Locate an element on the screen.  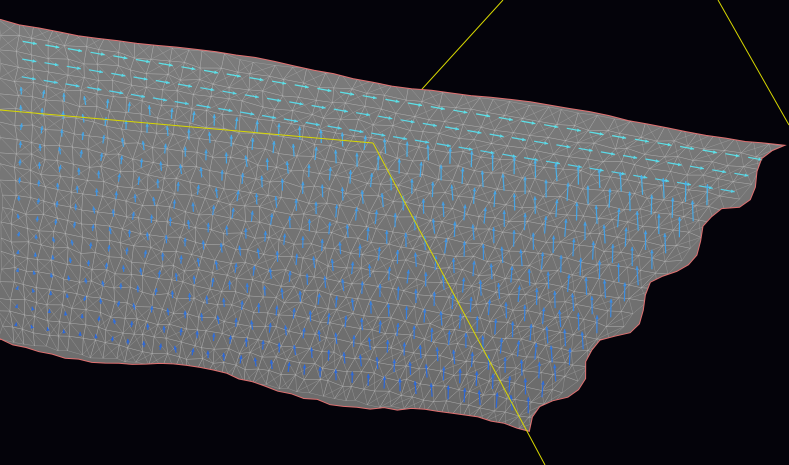
axis-line-right is located at coordinates (753, 63).